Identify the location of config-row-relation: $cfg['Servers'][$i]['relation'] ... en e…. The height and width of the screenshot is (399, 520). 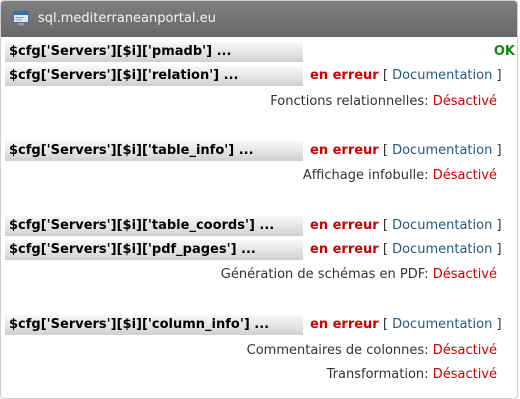
(260, 76).